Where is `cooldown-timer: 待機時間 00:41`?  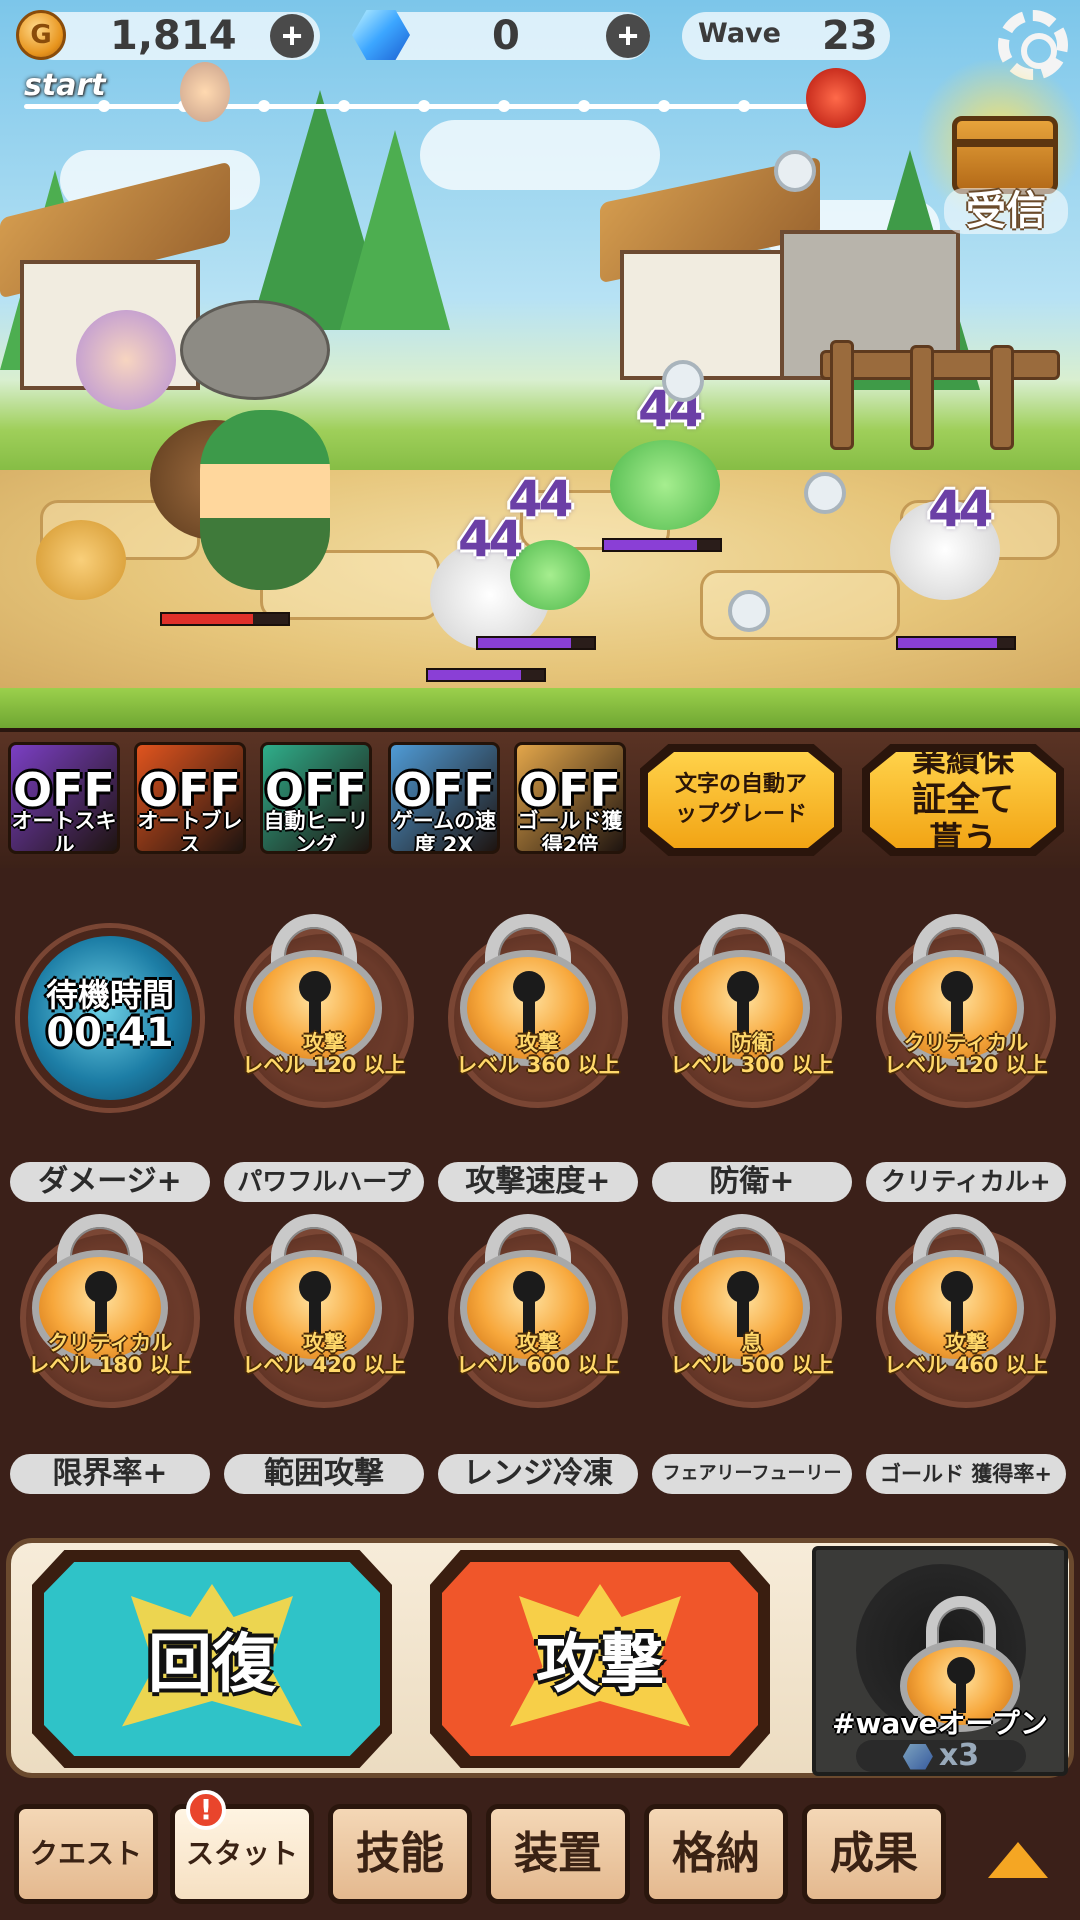 cooldown-timer: 待機時間 00:41 is located at coordinates (110, 1018).